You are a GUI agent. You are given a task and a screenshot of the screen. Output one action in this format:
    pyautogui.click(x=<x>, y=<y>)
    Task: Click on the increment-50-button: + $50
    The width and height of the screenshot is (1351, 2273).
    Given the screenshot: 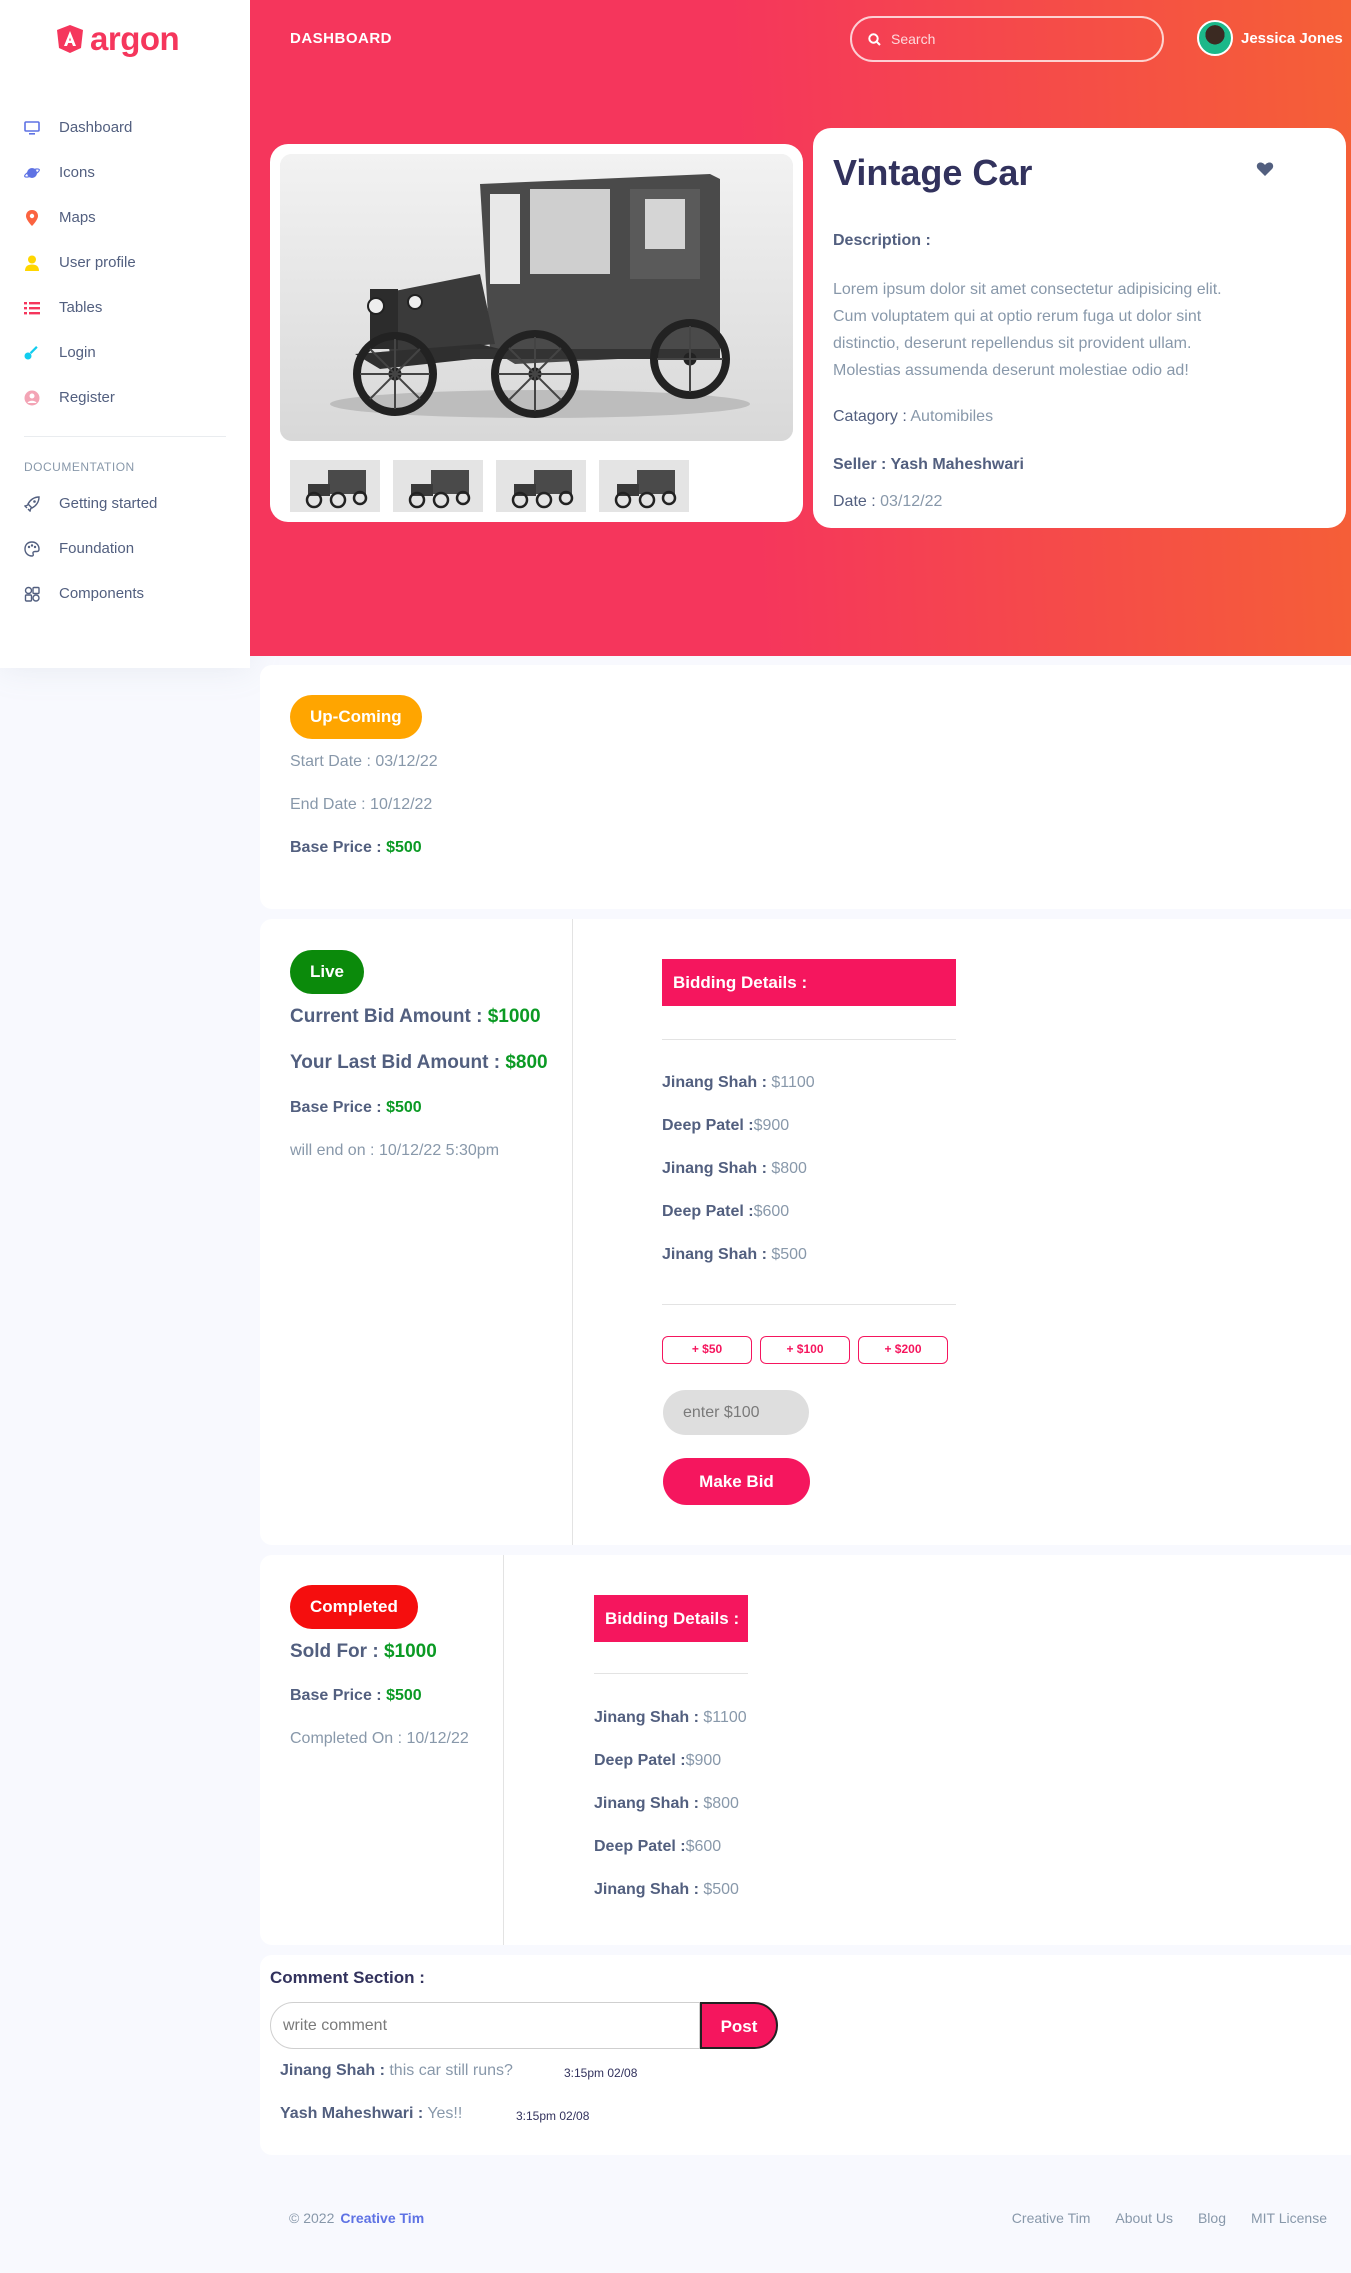 What is the action you would take?
    pyautogui.click(x=707, y=1350)
    